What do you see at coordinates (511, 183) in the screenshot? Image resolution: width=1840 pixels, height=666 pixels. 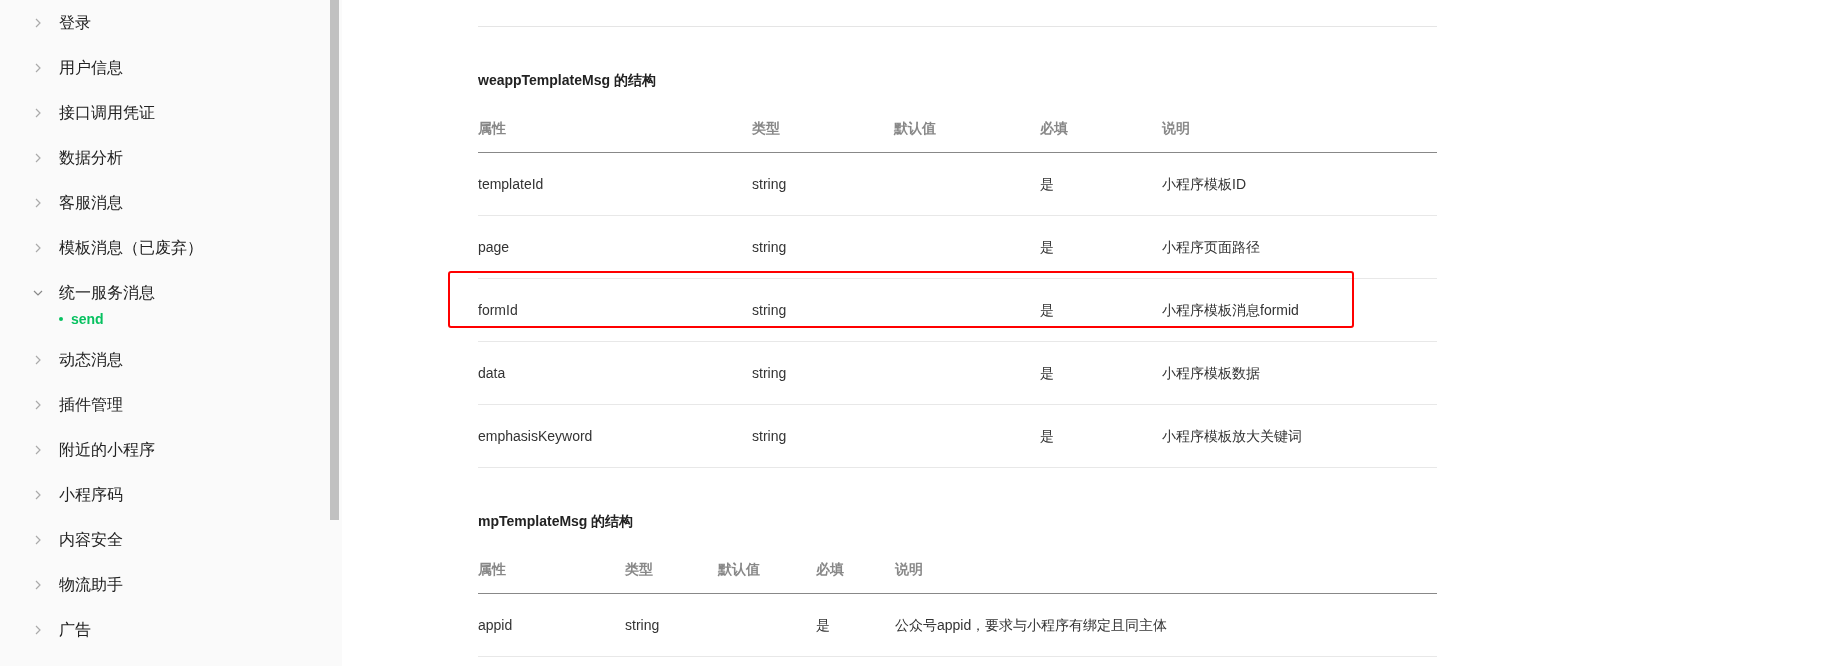 I see `table-cell: templateId` at bounding box center [511, 183].